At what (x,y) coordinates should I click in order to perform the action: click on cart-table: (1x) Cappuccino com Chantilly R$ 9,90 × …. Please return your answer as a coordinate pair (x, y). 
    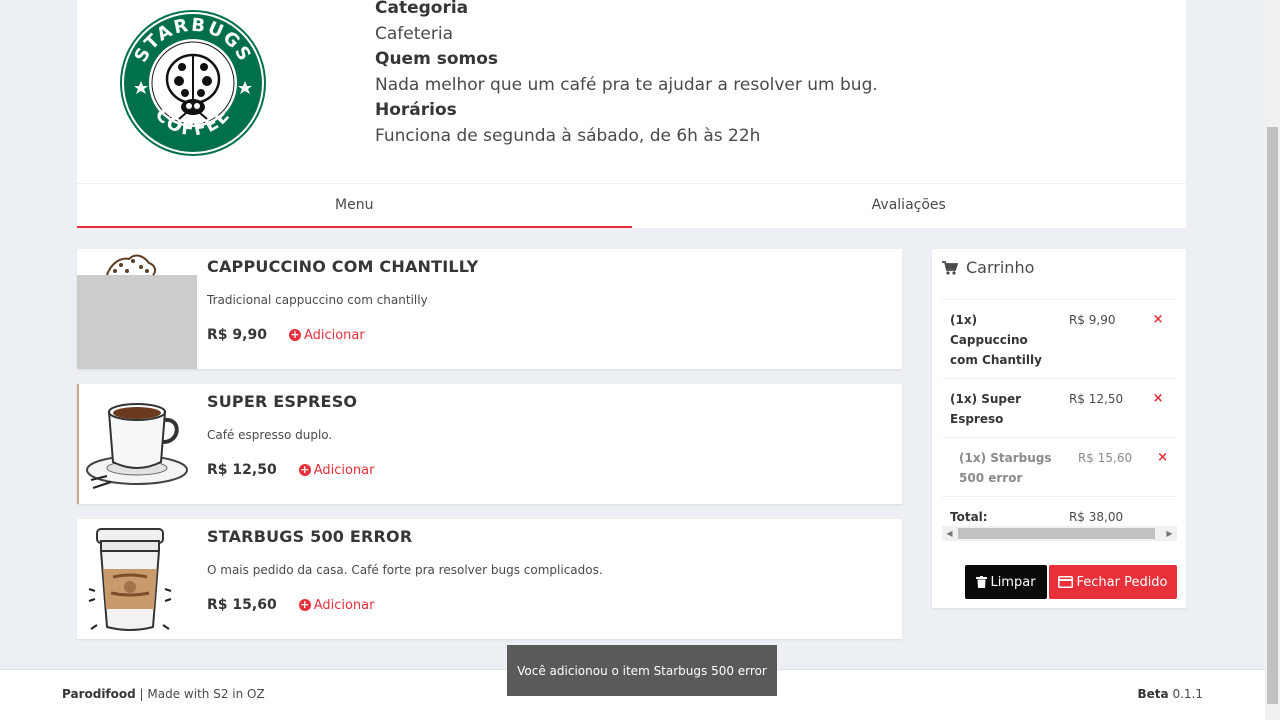
    Looking at the image, I should click on (1059, 417).